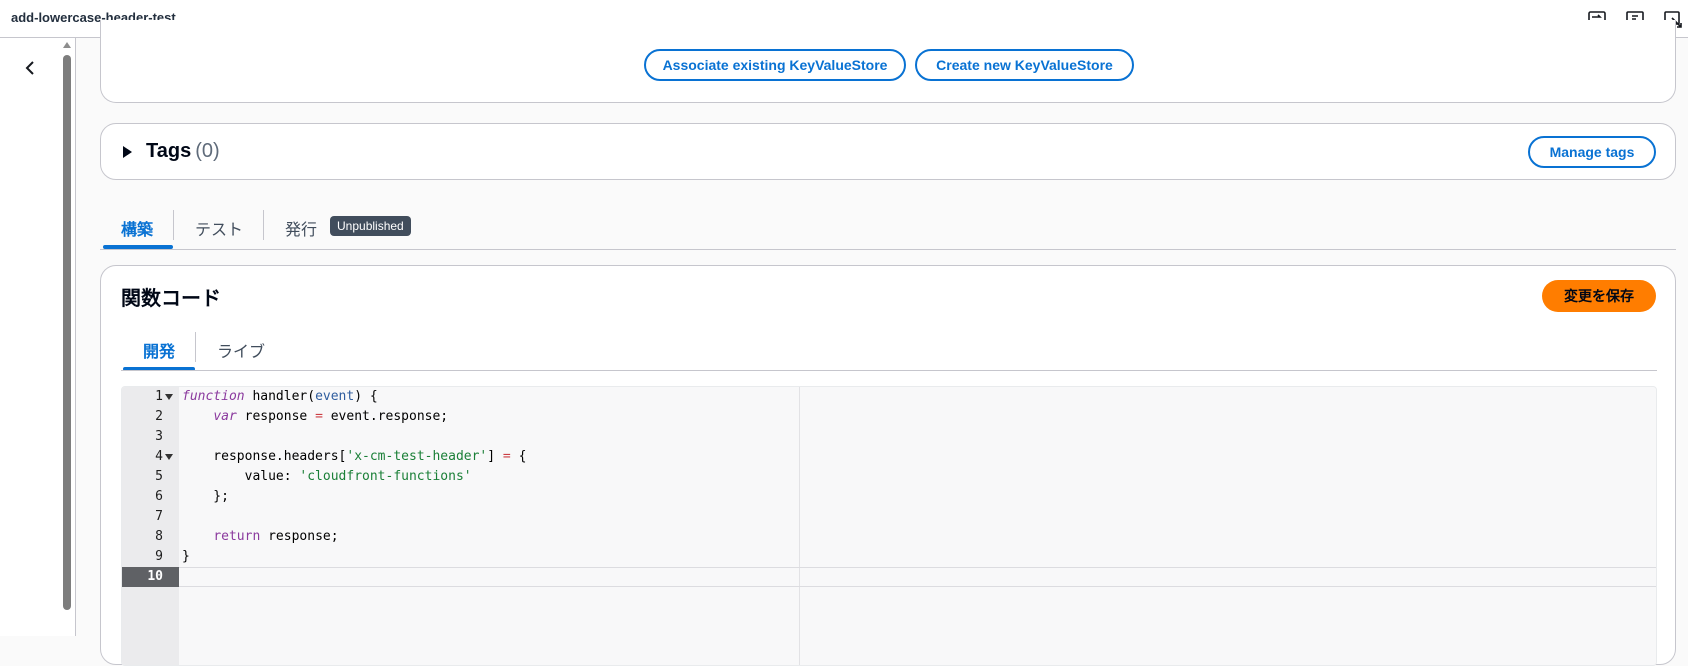 The image size is (1688, 666). Describe the element at coordinates (159, 556) in the screenshot. I see `line-number: 9` at that location.